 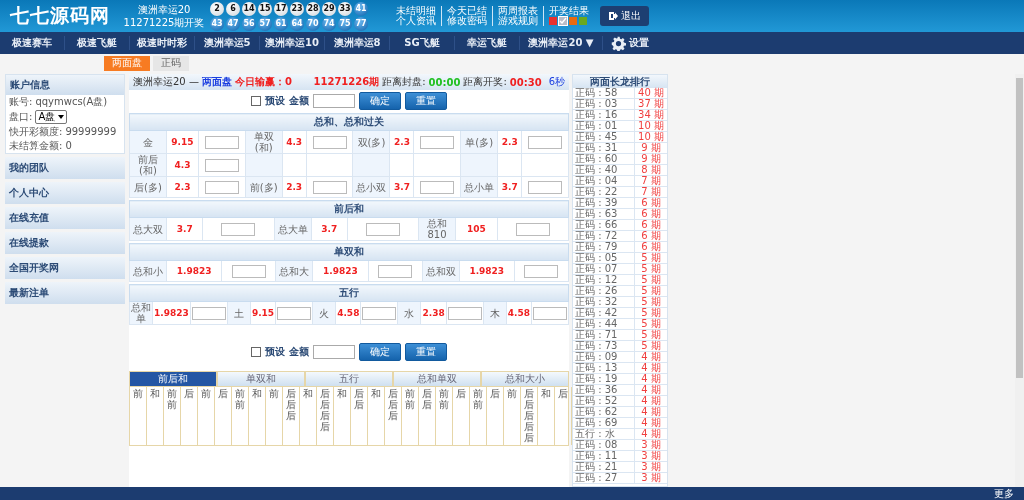 I want to click on result-cell: 后后, so click(x=359, y=416).